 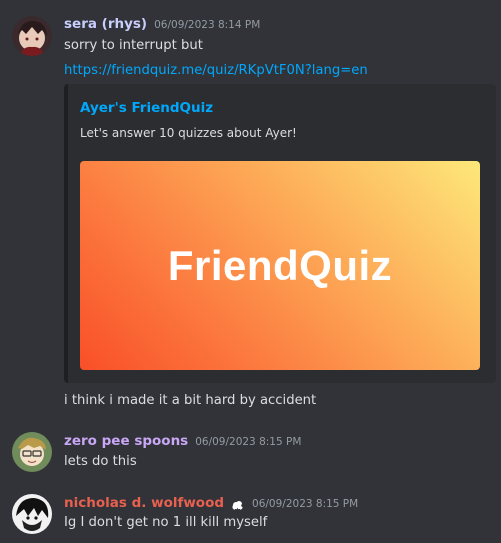 I want to click on embed-image-text: FriendQuiz, so click(x=280, y=265).